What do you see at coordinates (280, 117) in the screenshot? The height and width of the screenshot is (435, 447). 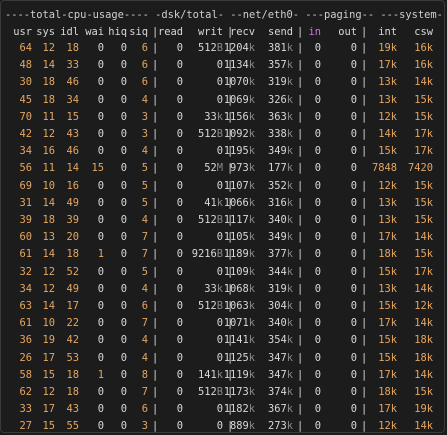 I see `cell-send: 363k` at bounding box center [280, 117].